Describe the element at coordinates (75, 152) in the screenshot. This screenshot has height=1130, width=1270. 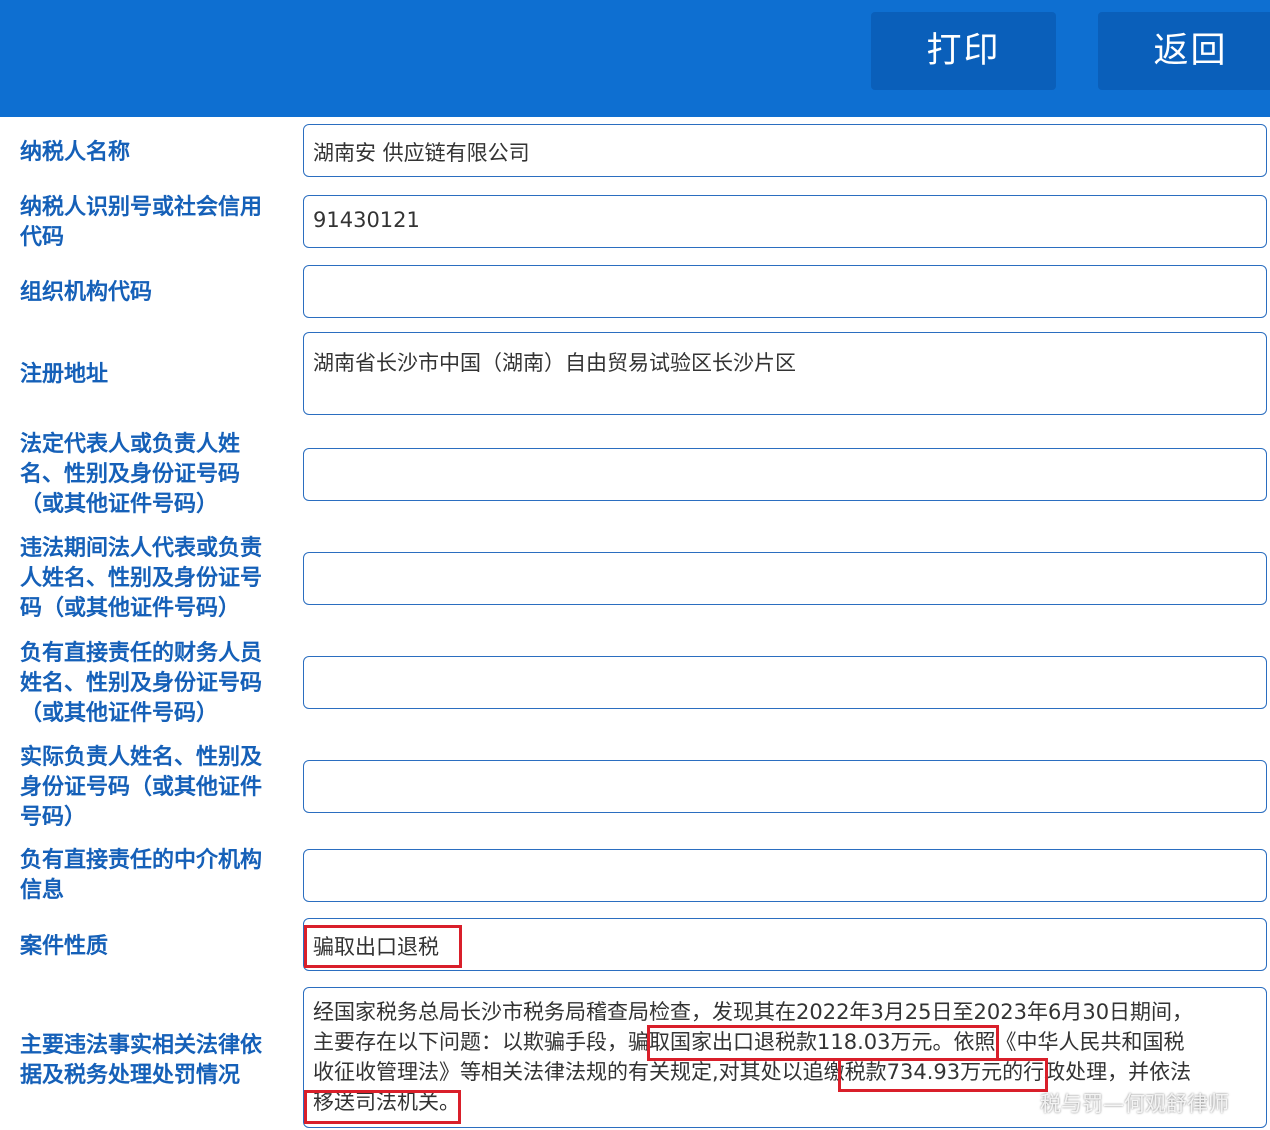
I see `label-taxpayer-name: 纳税人名称` at that location.